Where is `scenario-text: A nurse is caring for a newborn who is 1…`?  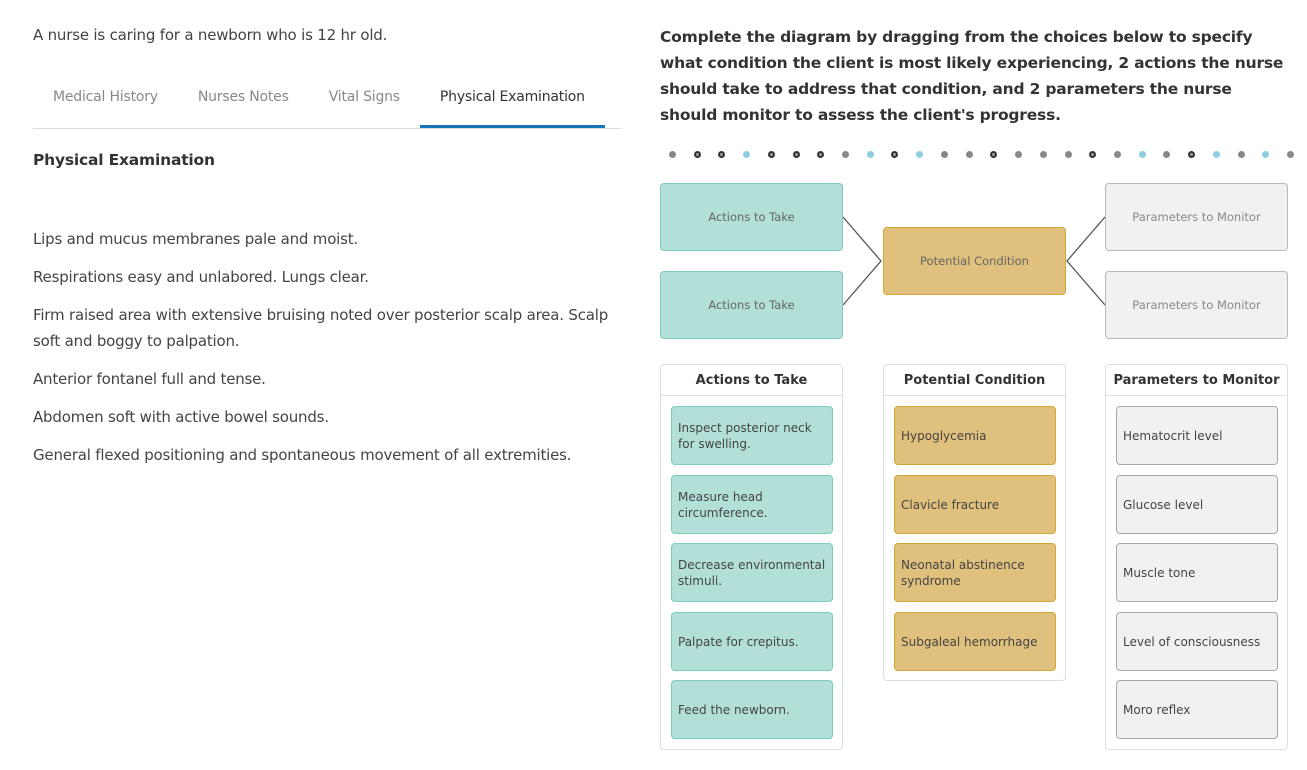 scenario-text: A nurse is caring for a newborn who is 1… is located at coordinates (210, 35).